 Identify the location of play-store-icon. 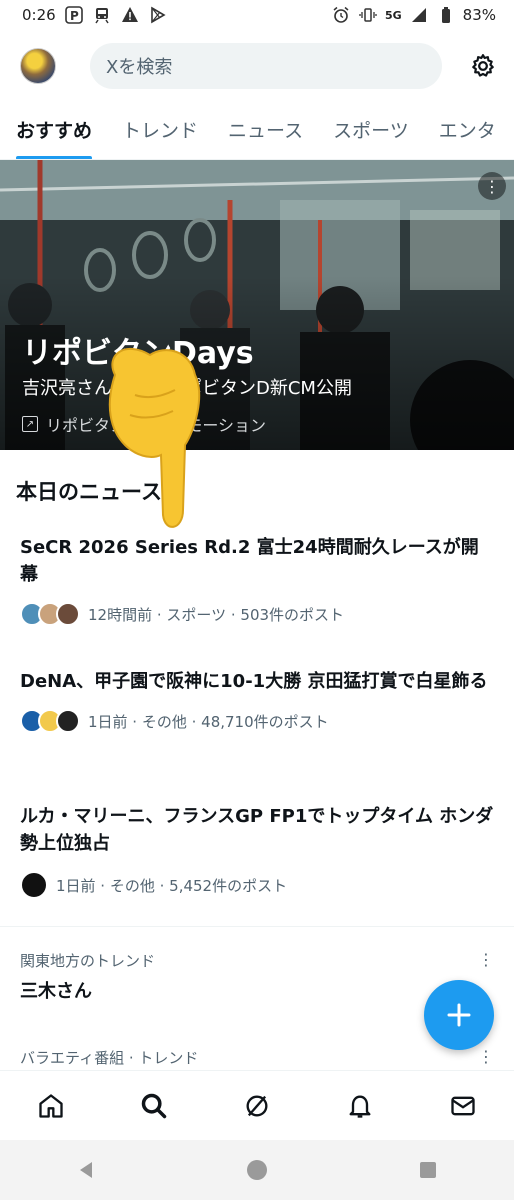
(158, 15).